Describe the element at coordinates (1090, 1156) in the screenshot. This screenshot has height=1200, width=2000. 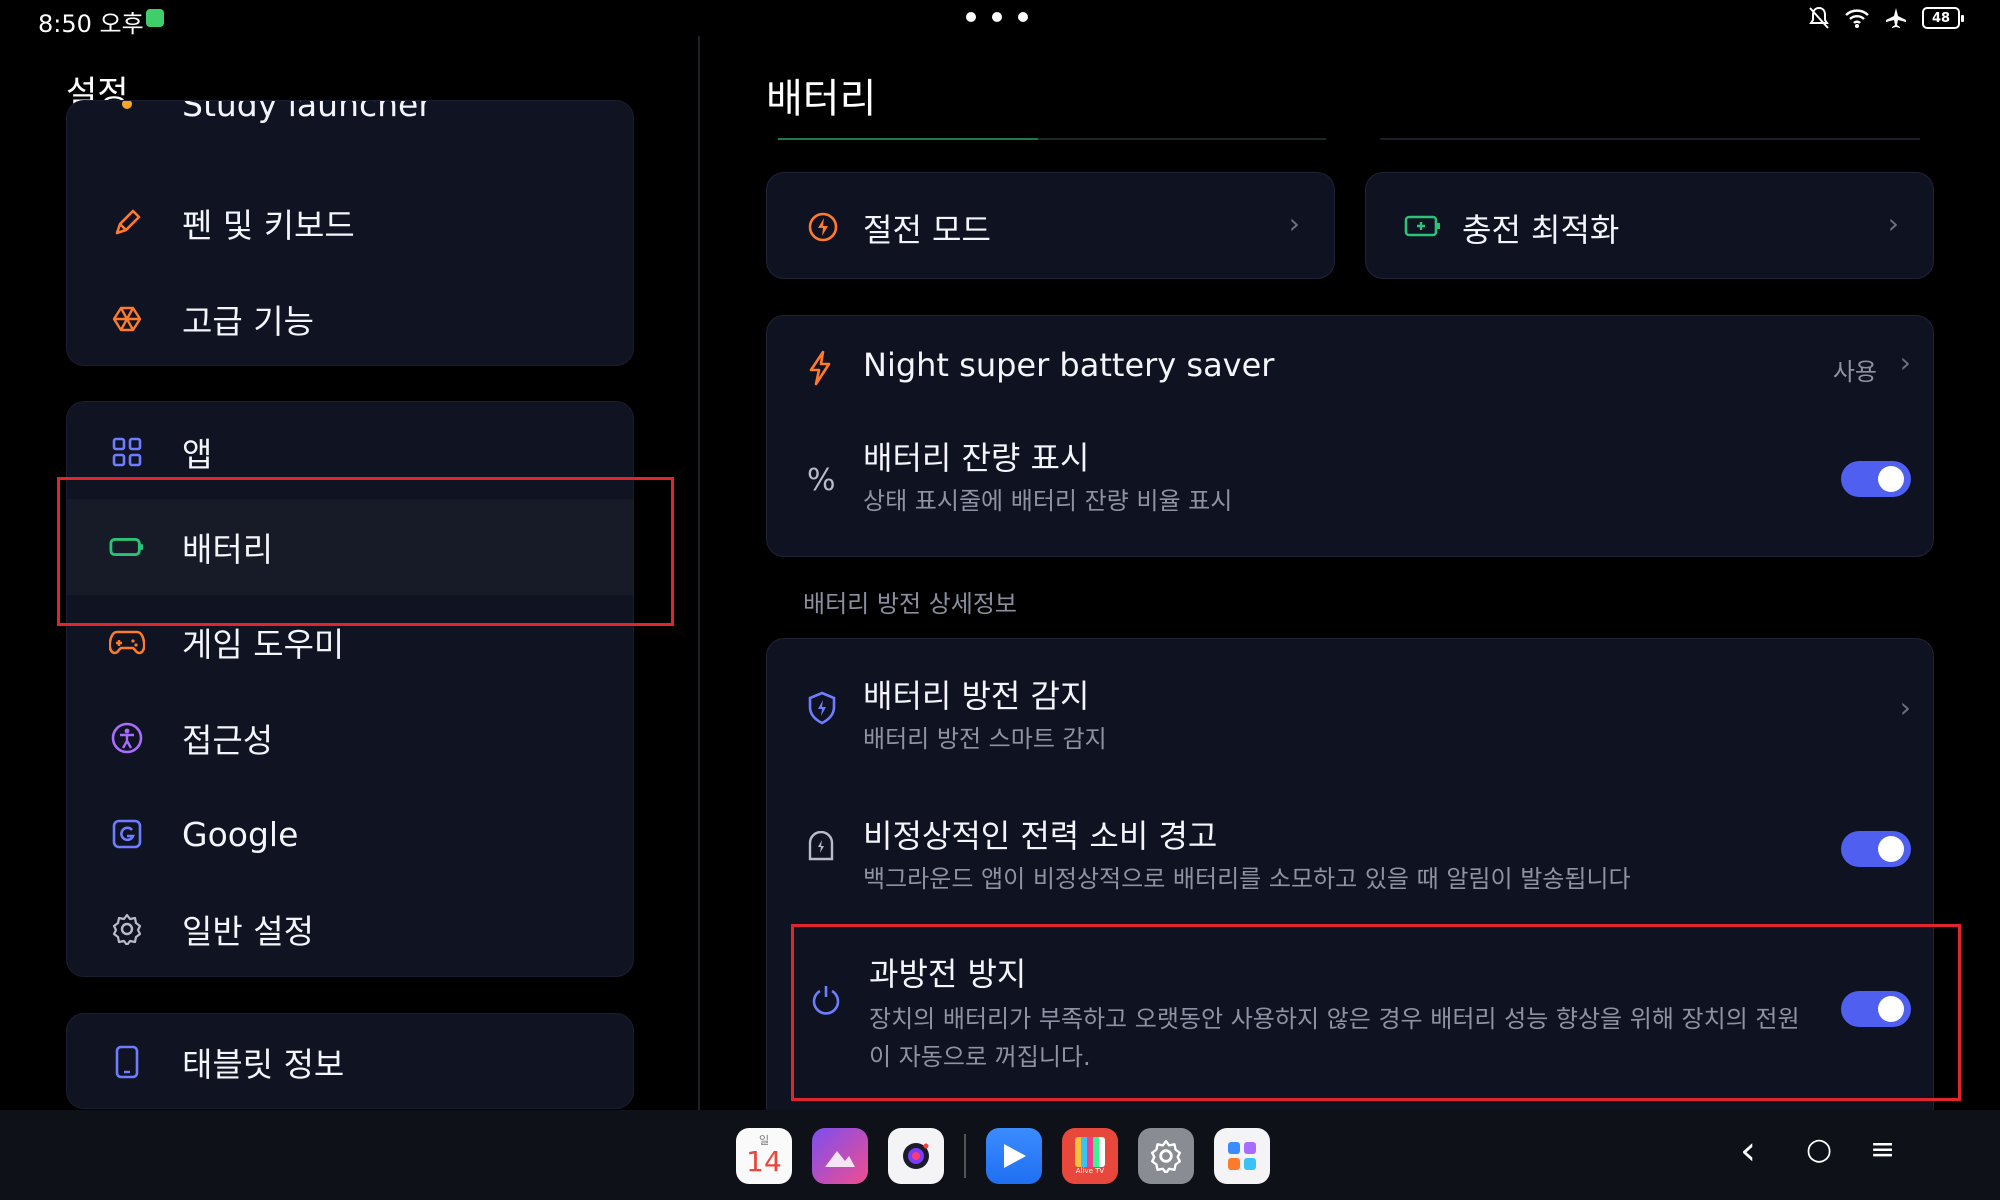
I see `alive-tv-app-icon: Alive TV` at that location.